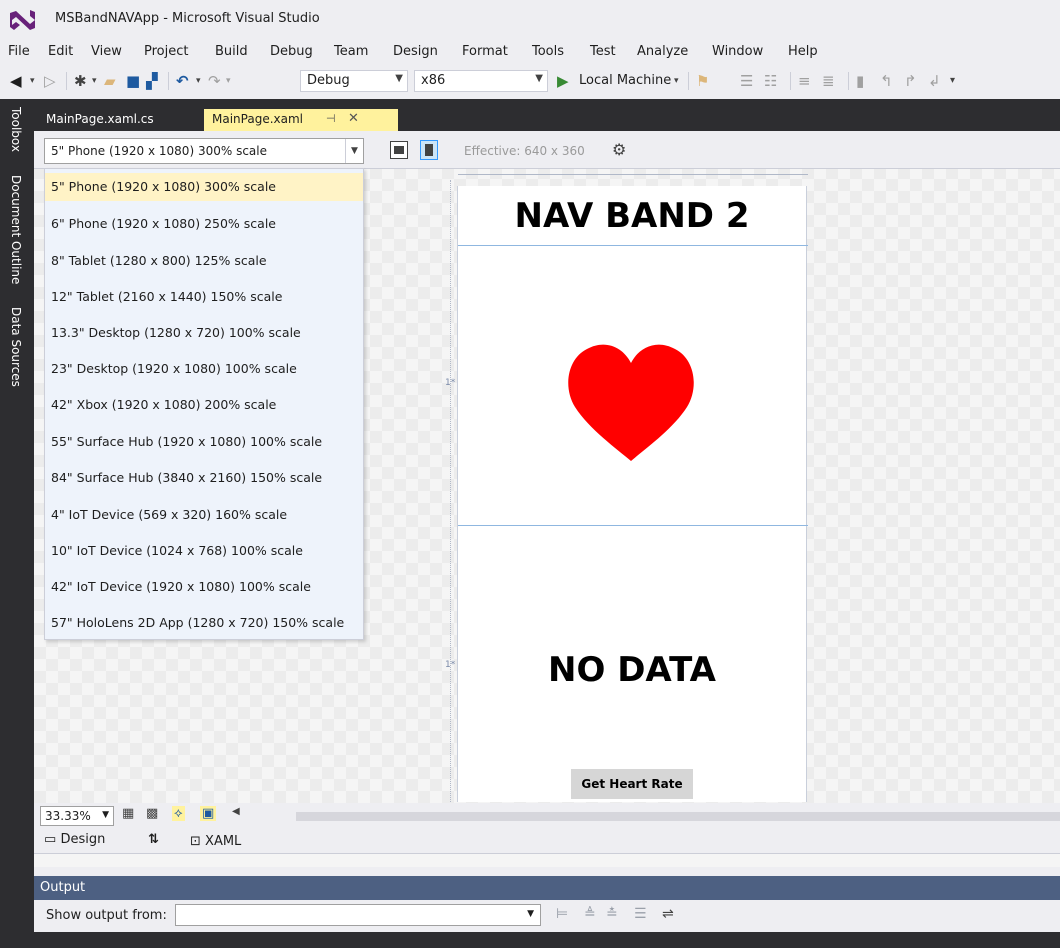  I want to click on window-title: MSBandNAVApp - Microsoft Visual Studio, so click(187, 18).